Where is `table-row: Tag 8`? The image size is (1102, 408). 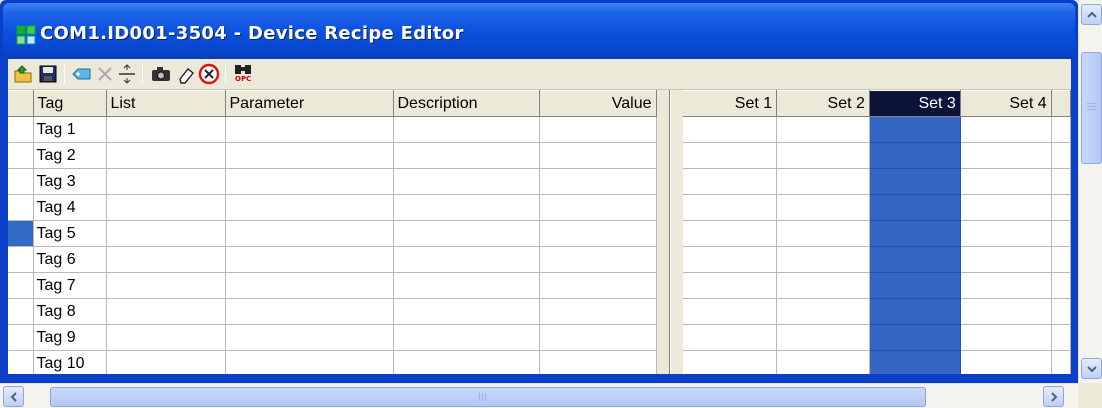
table-row: Tag 8 is located at coordinates (332, 311).